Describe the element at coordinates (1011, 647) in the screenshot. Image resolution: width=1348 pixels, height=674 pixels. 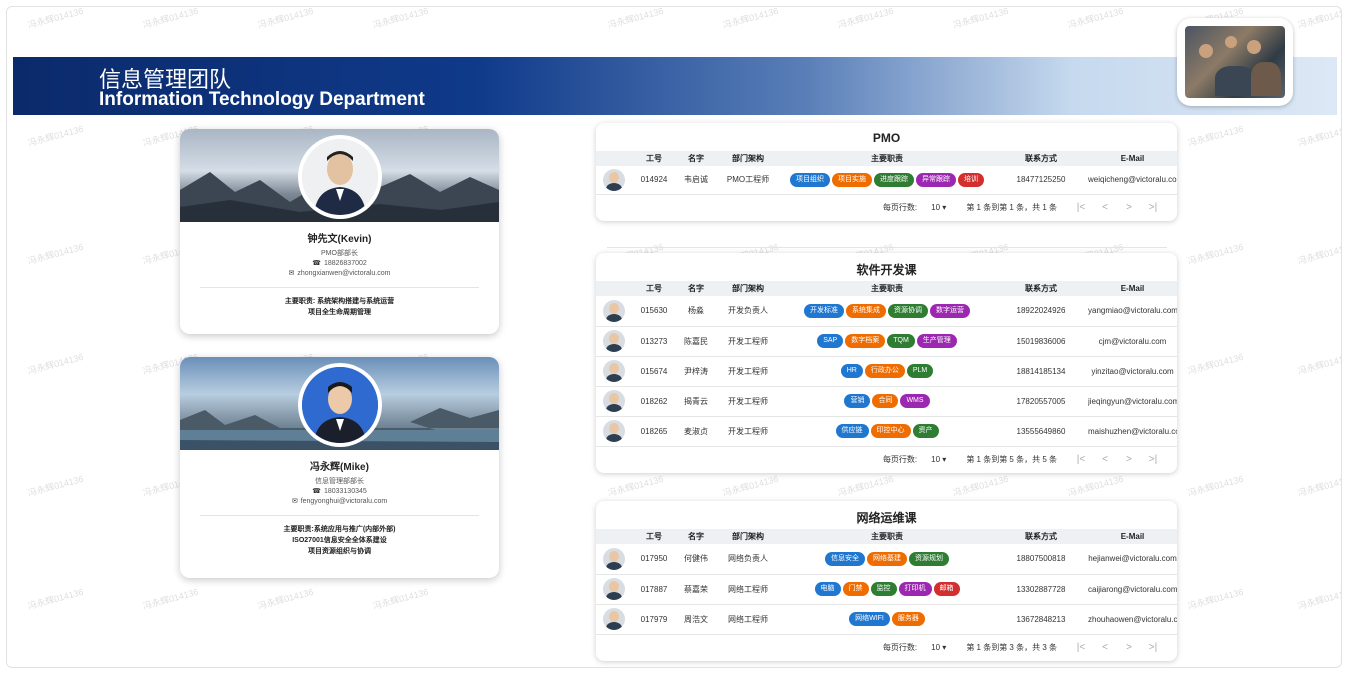
I see `pager-range: 第 1 条到第 3 条，共 3 条` at that location.